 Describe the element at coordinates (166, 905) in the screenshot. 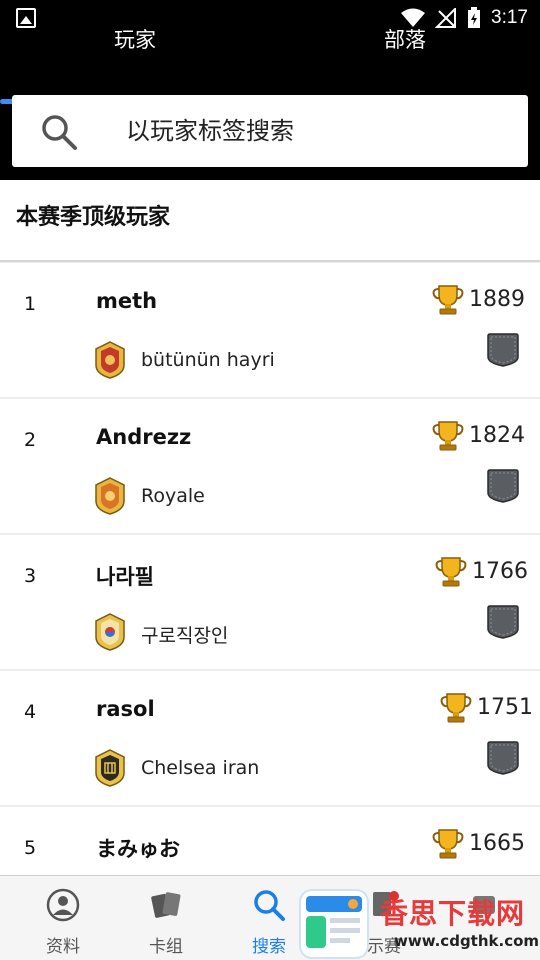

I see `cards-icon` at that location.